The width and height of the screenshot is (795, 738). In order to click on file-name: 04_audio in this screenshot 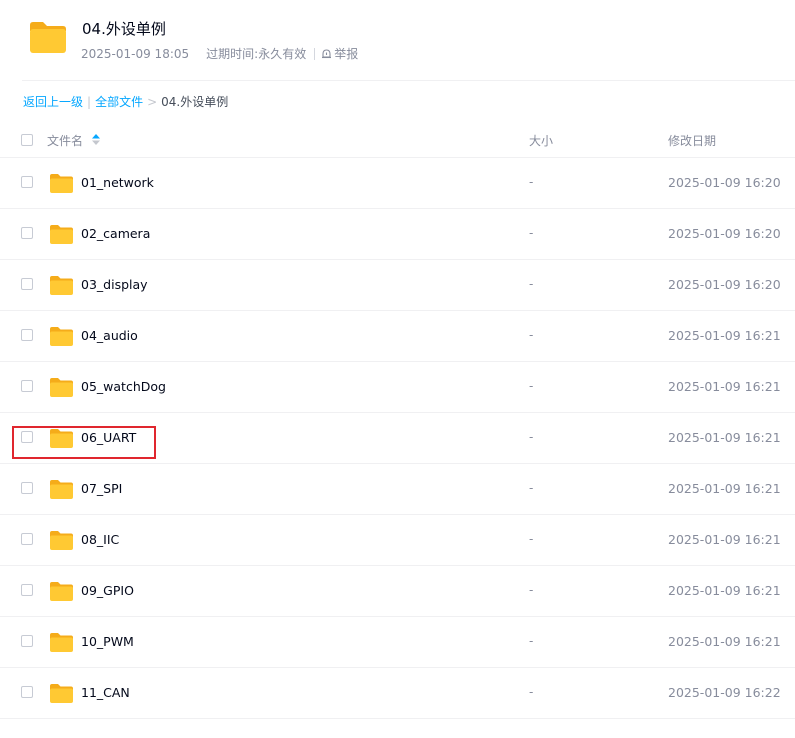, I will do `click(109, 335)`.